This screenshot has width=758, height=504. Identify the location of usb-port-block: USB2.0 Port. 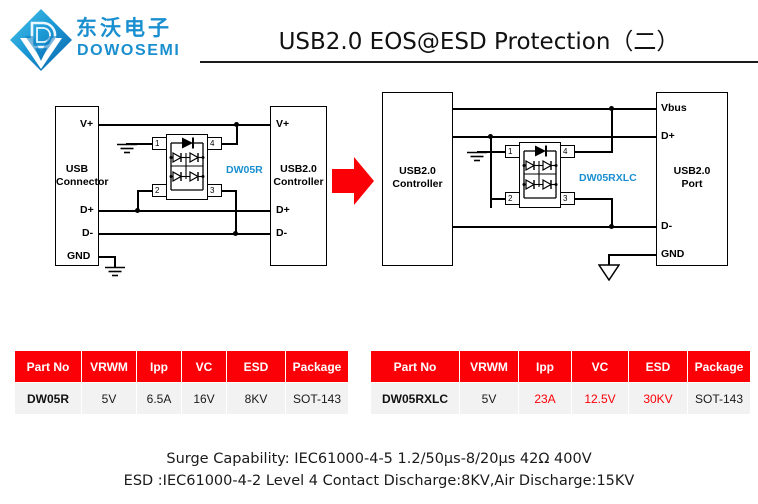
(692, 179).